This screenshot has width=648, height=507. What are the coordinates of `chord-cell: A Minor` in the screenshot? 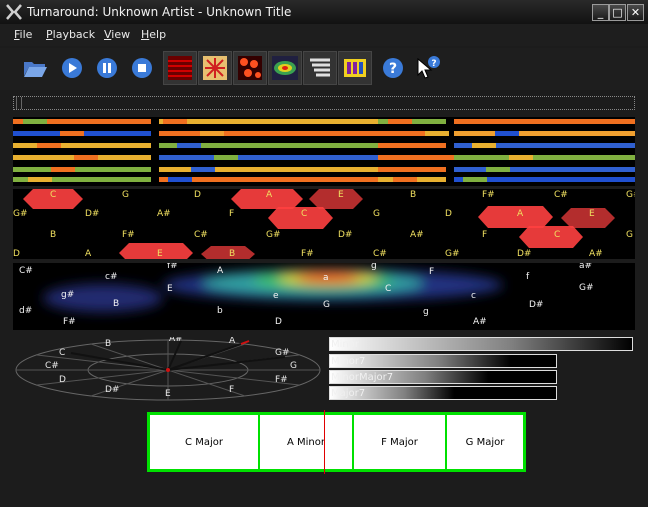 It's located at (307, 442).